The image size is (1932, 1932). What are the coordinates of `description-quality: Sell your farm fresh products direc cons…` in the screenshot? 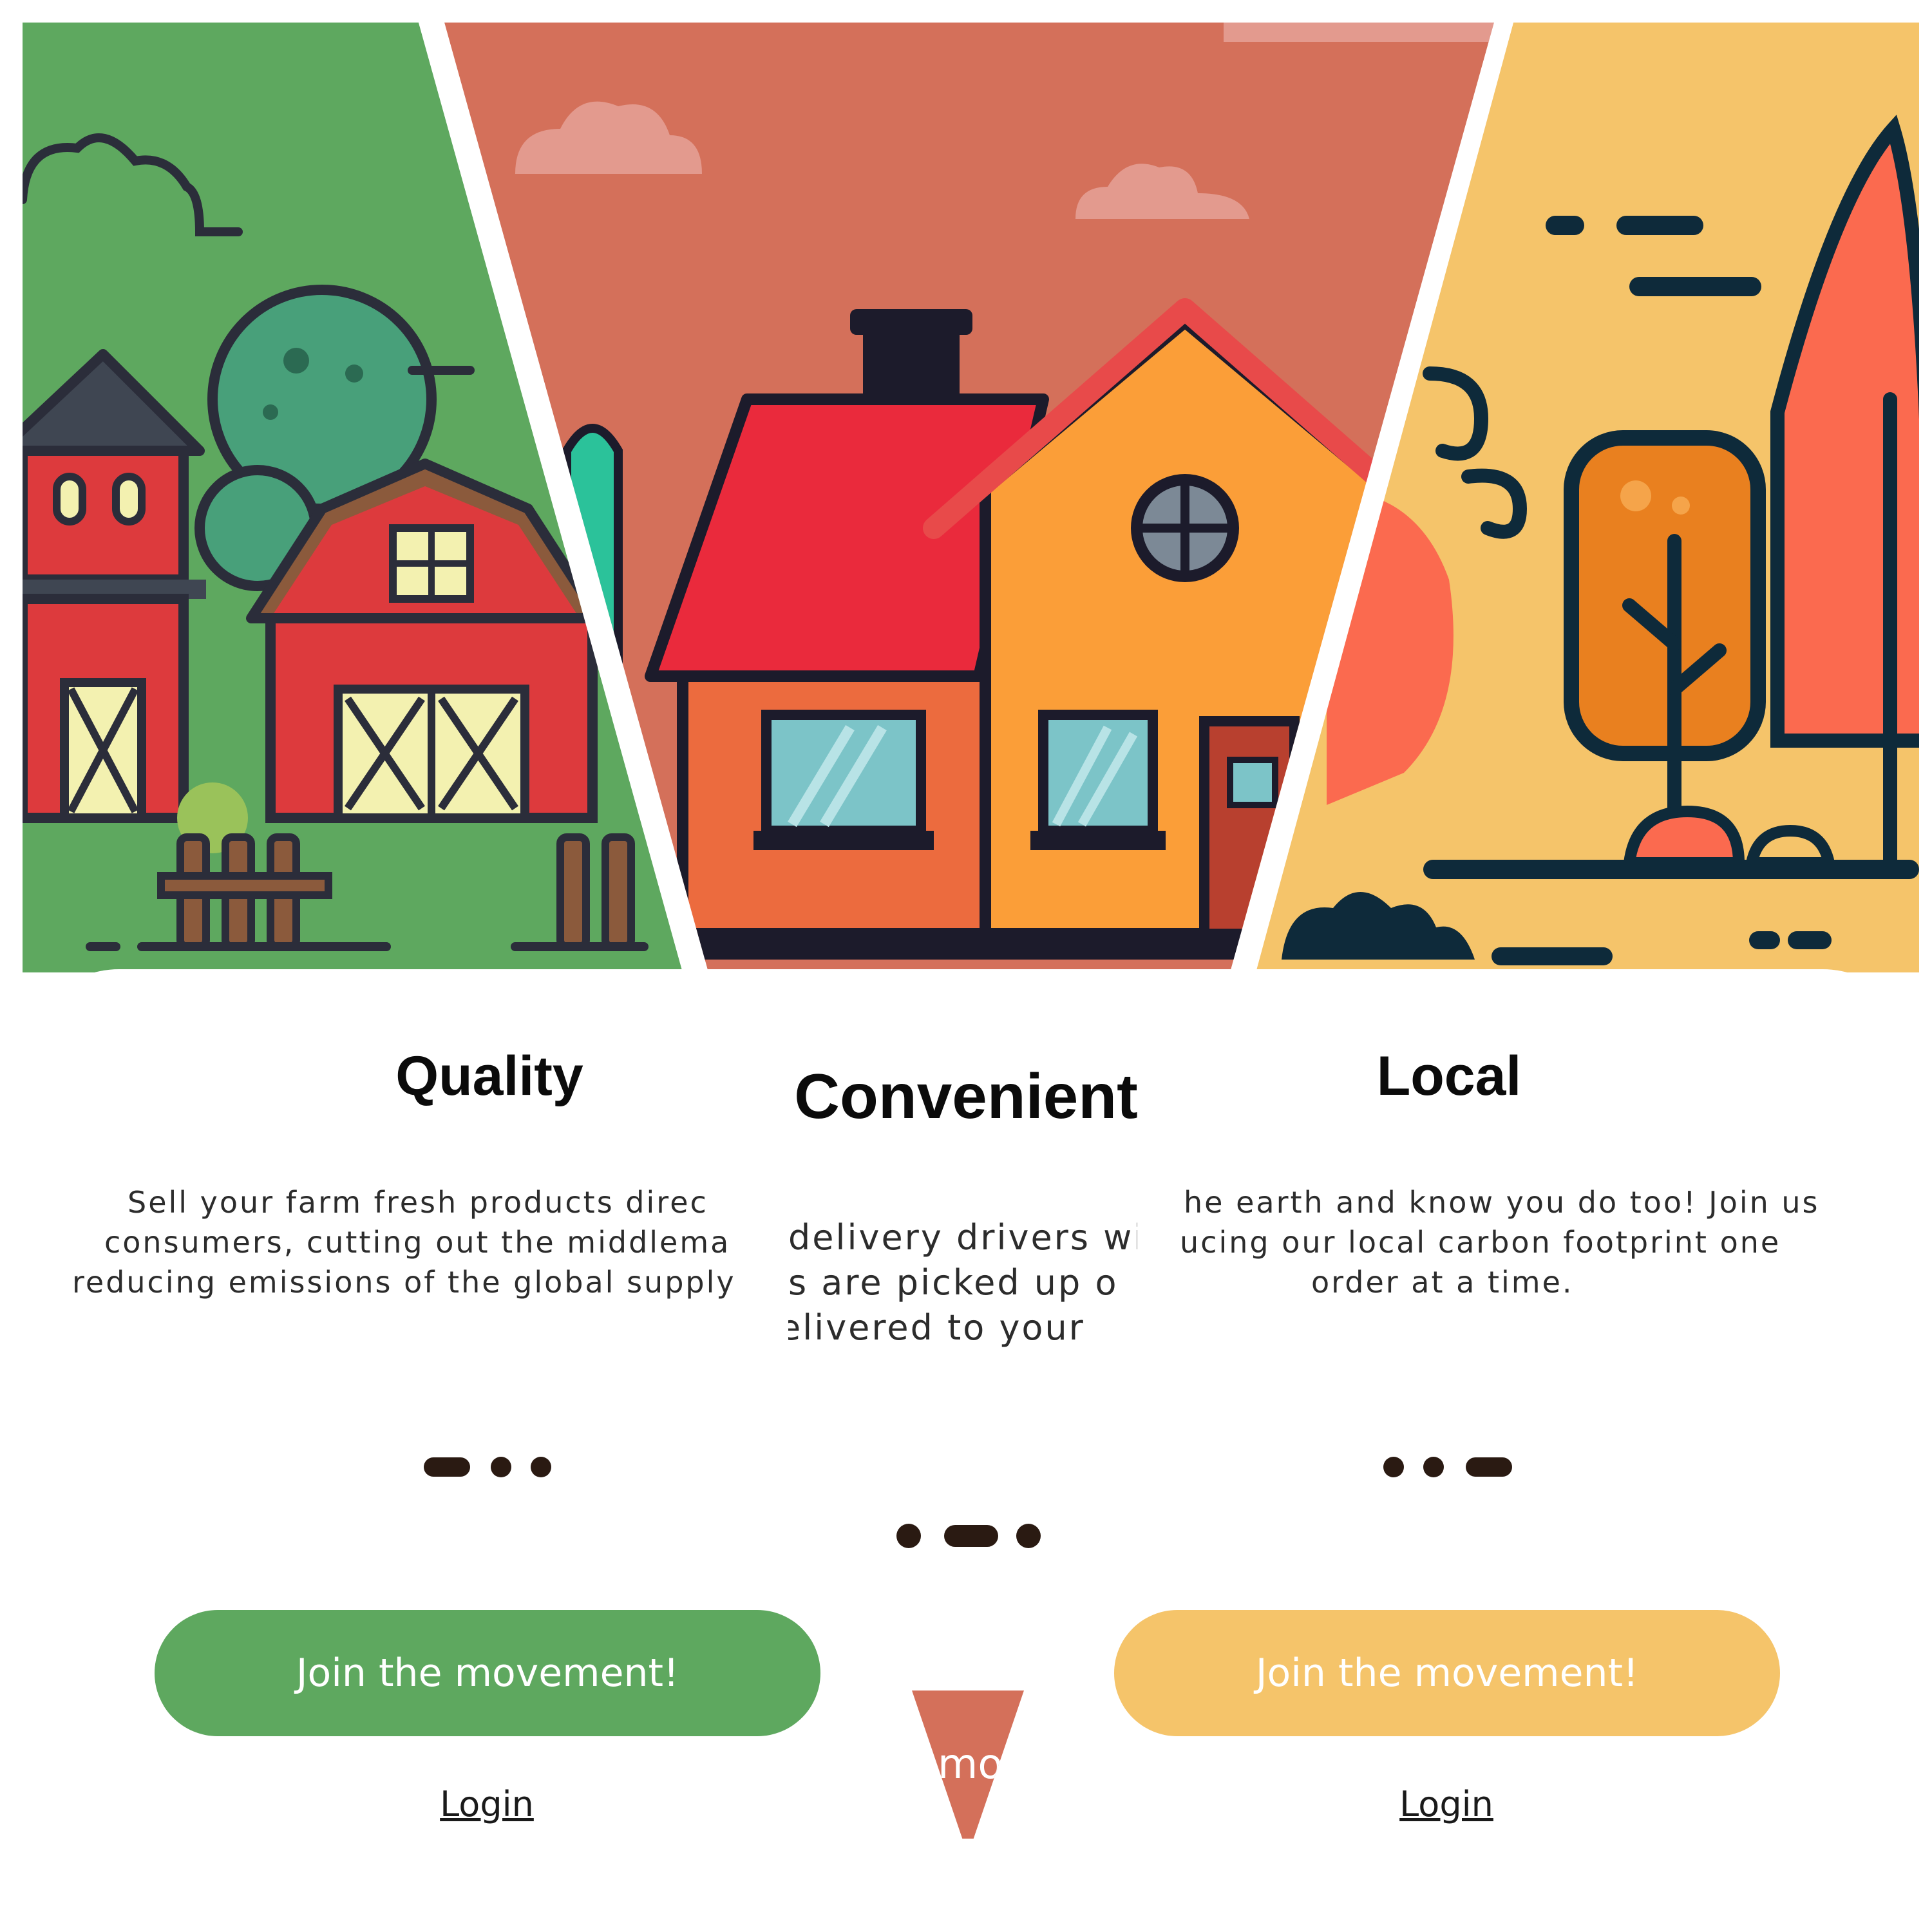 It's located at (404, 1243).